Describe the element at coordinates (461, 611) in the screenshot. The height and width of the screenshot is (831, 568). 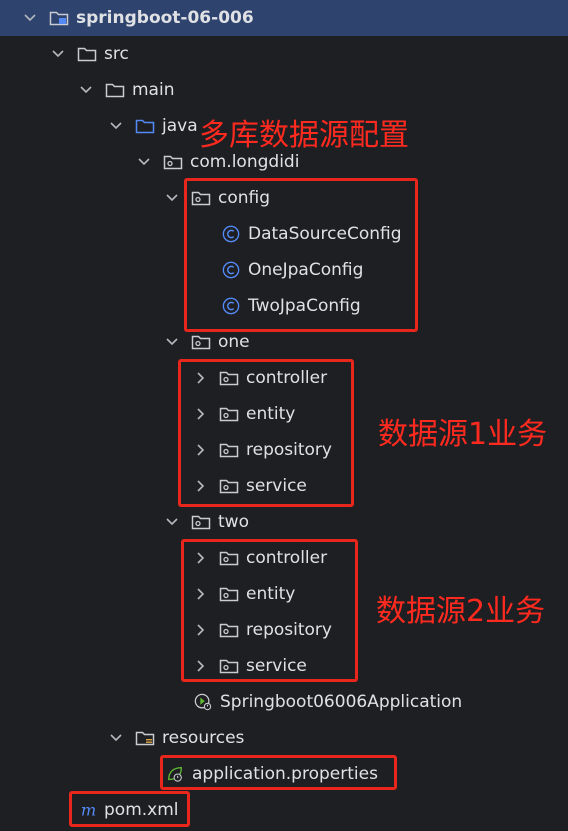
I see `annotation-ds2-business: 数据源2业务` at that location.